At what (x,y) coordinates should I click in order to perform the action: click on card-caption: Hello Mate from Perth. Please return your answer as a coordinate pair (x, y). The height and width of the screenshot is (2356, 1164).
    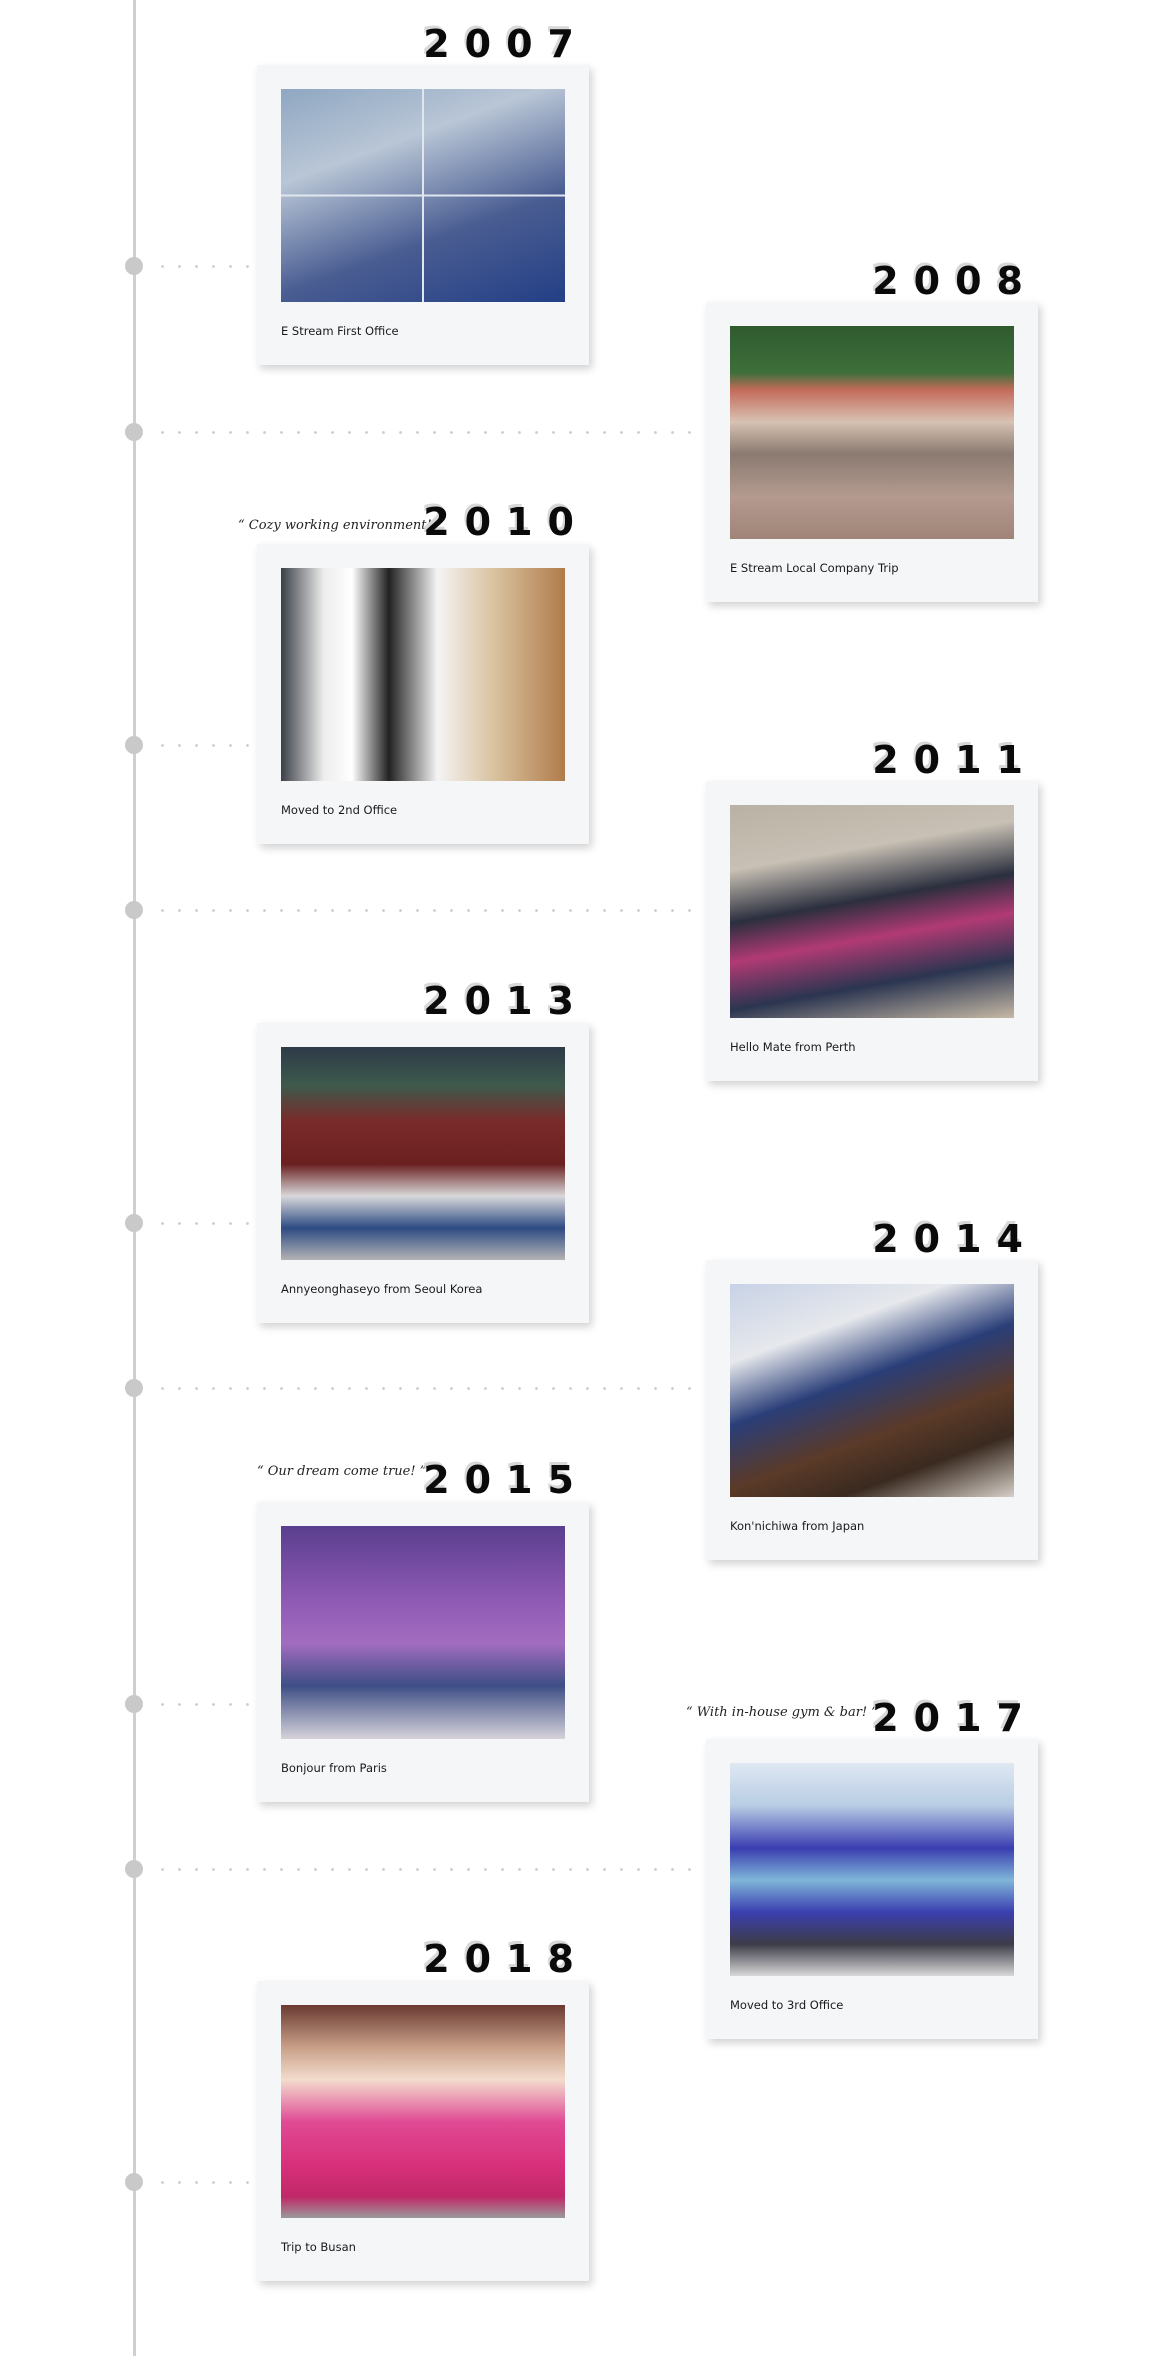
    Looking at the image, I should click on (793, 1047).